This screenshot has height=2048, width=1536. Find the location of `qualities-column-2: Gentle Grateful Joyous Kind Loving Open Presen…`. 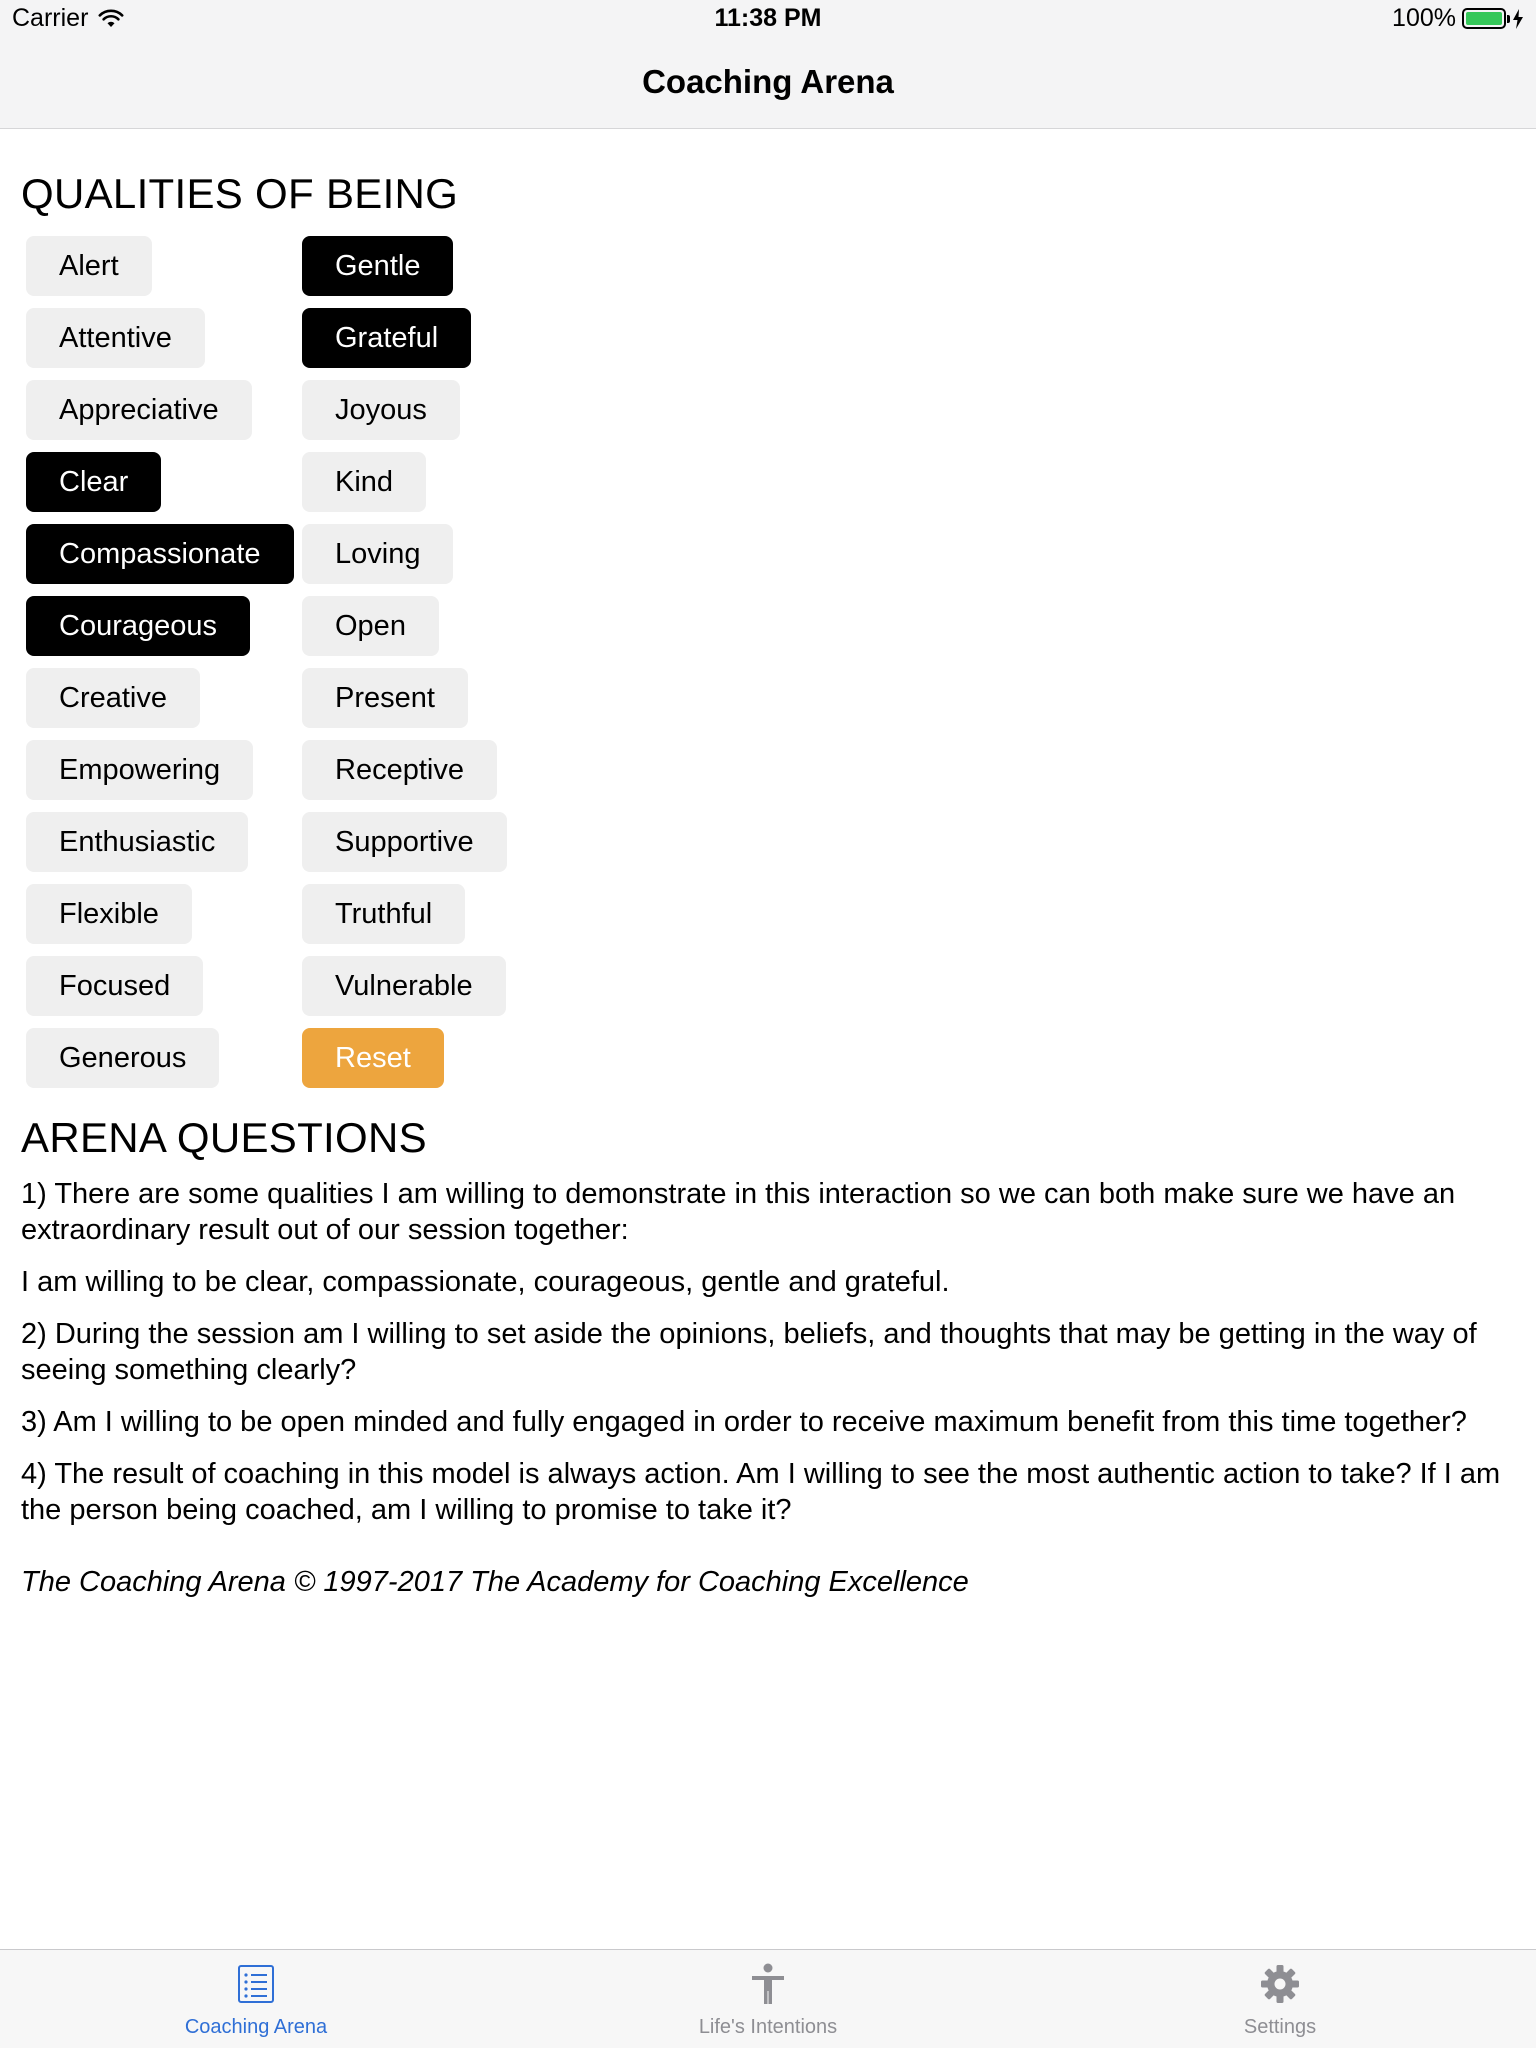

qualities-column-2: Gentle Grateful Joyous Kind Loving Open Presen… is located at coordinates (434, 662).